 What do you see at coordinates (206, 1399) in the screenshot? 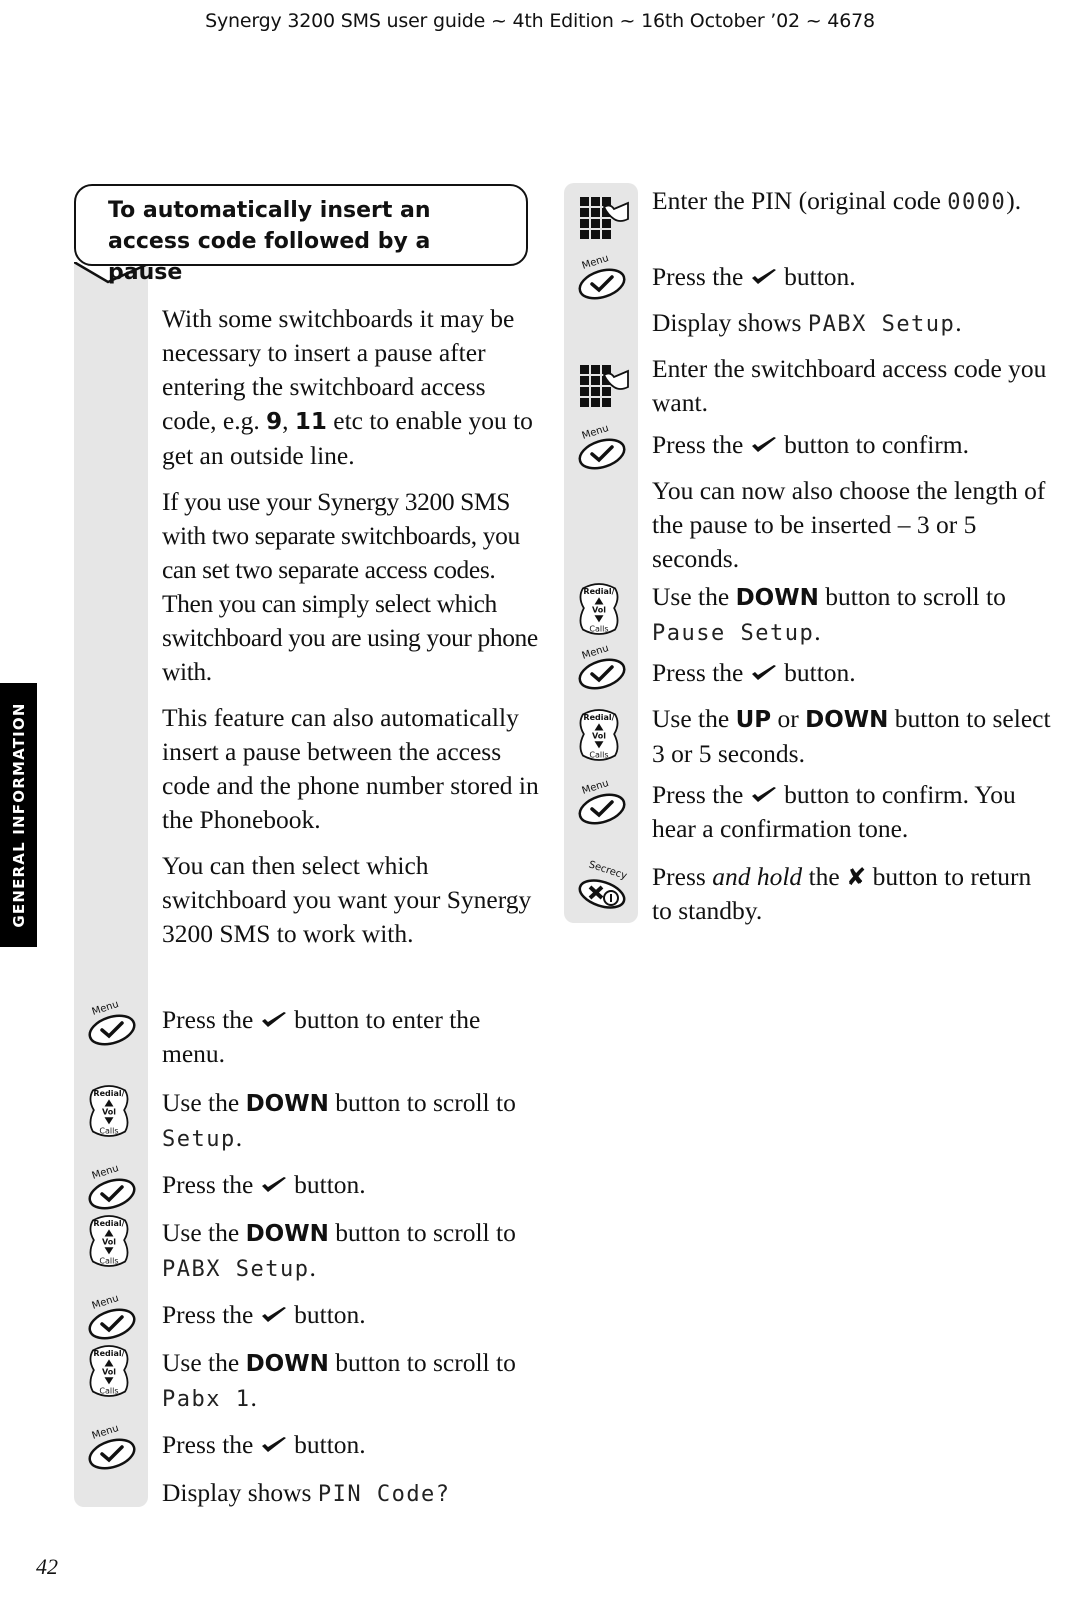
I see `display-text: Pabx 1` at bounding box center [206, 1399].